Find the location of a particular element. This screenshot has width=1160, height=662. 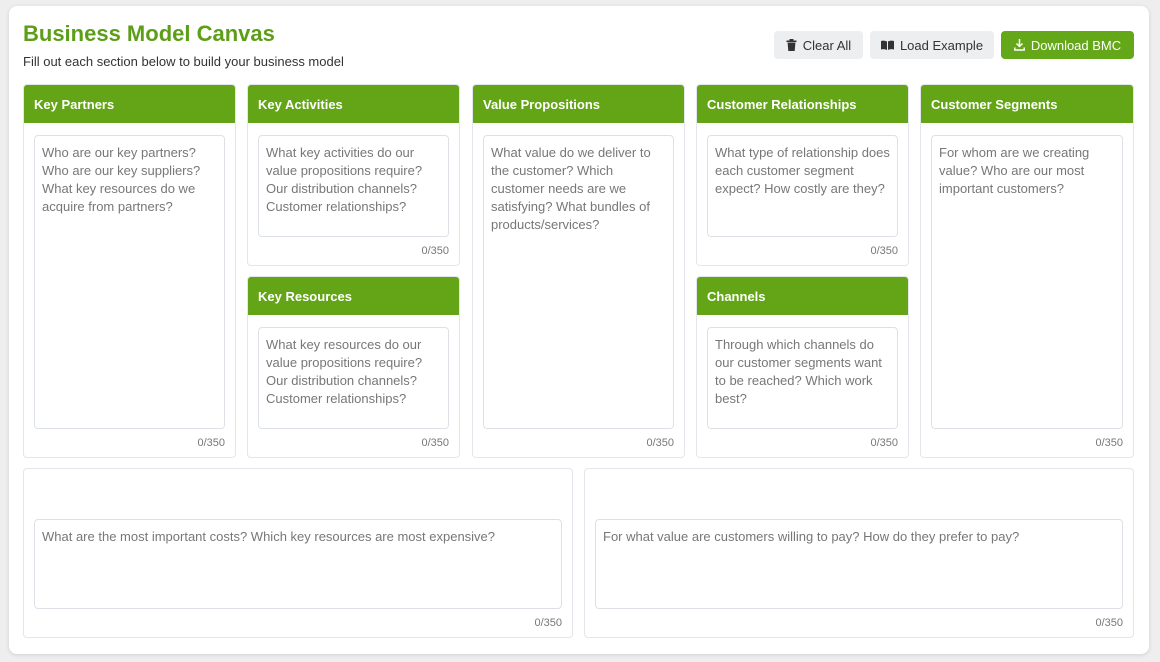

revenue-streams-section: 0/350 is located at coordinates (859, 553).